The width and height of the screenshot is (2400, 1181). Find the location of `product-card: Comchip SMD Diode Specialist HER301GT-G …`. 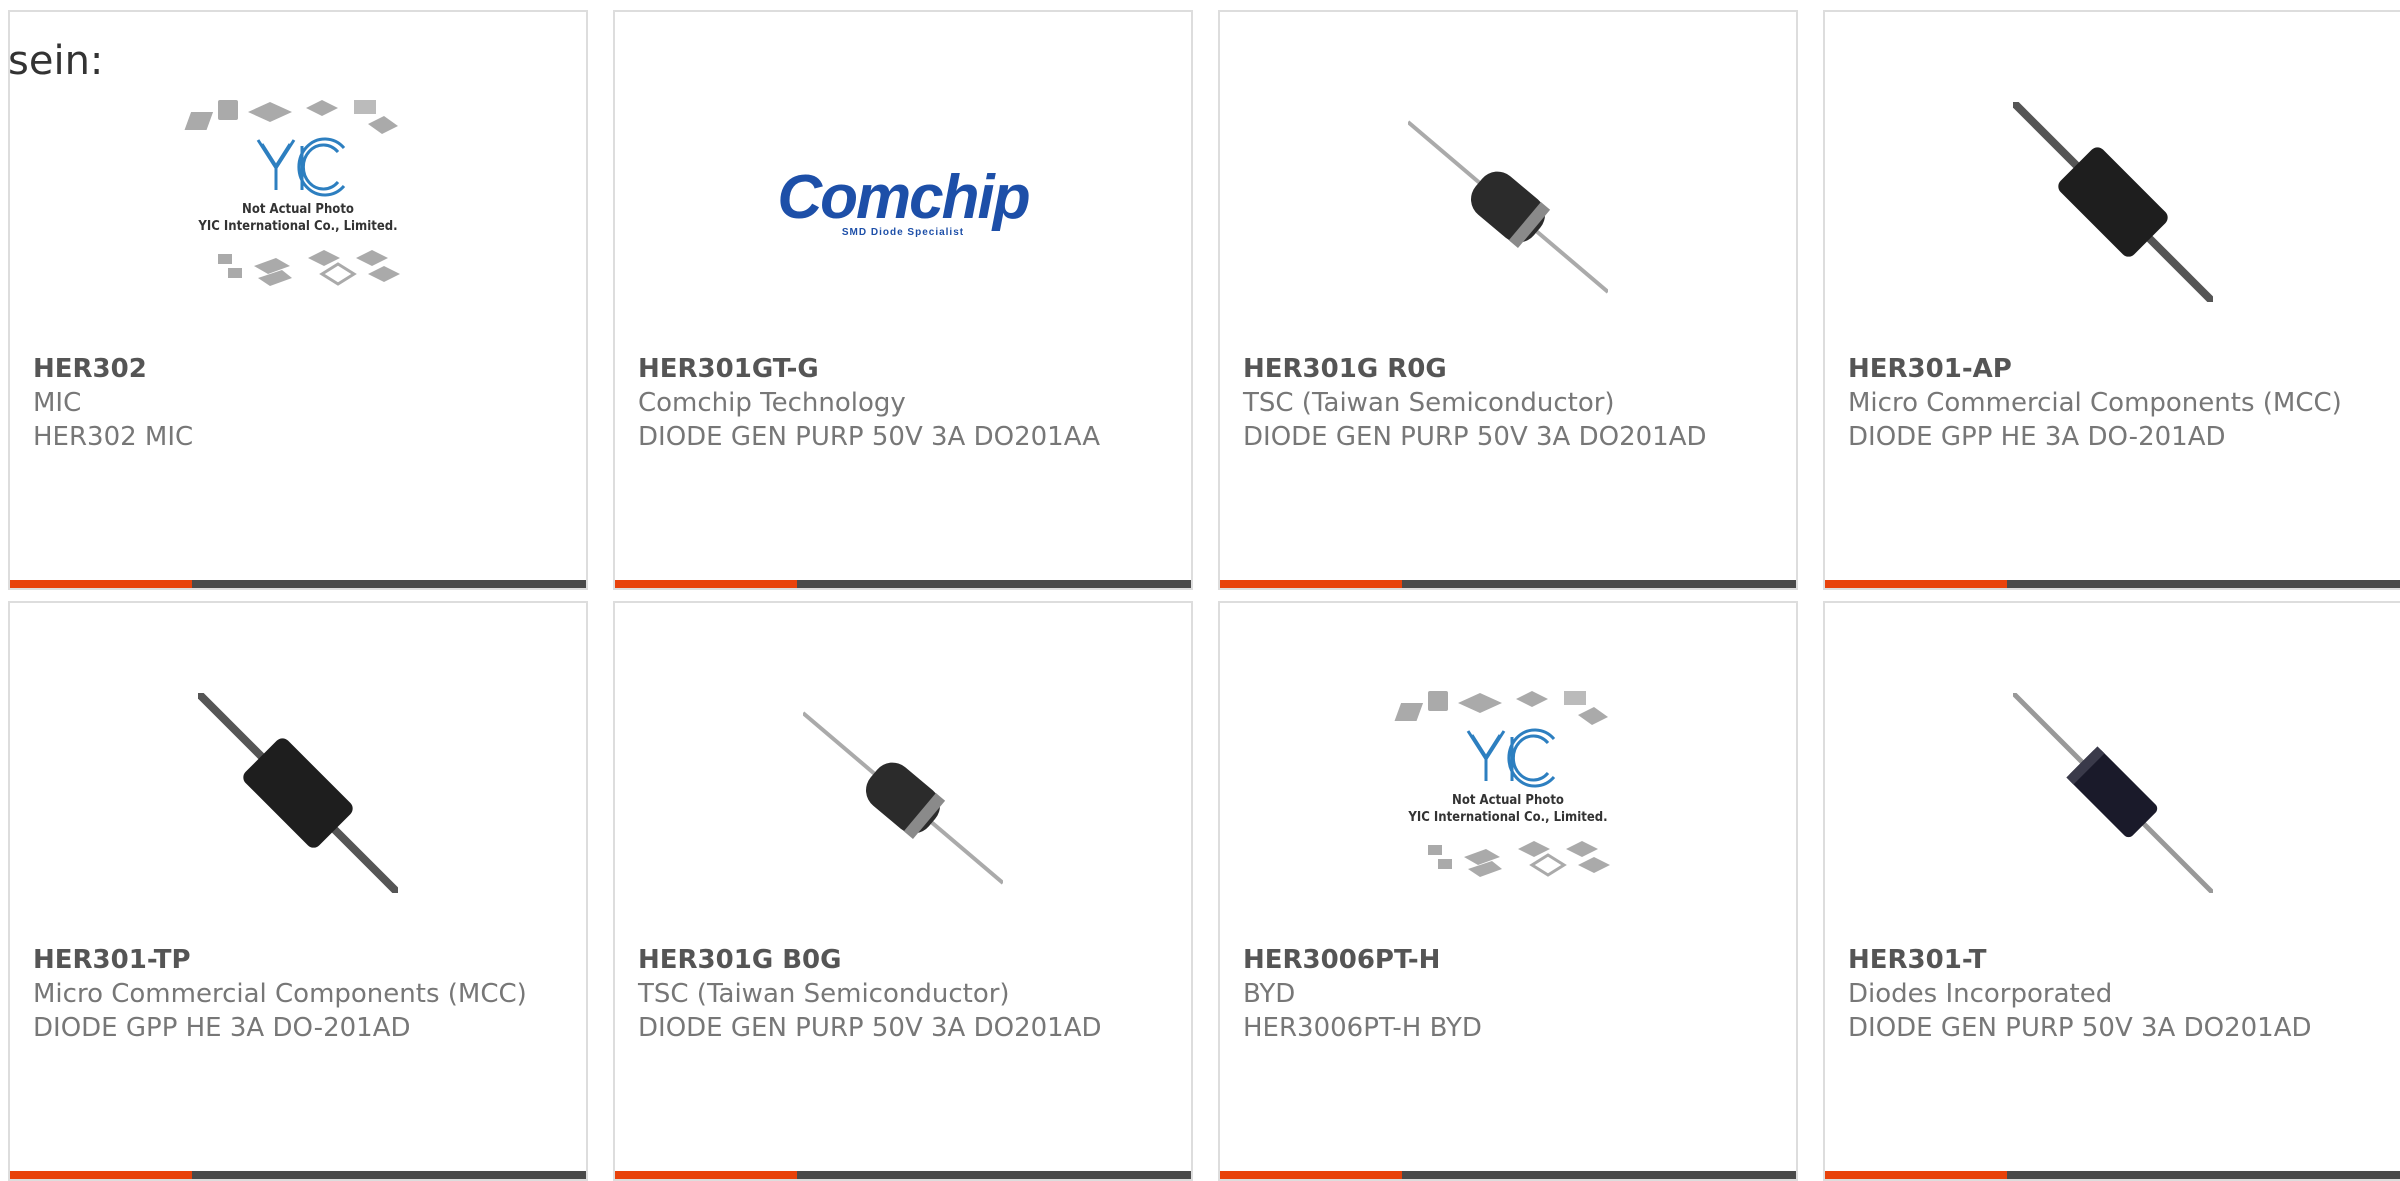

product-card: Comchip SMD Diode Specialist HER301GT-G … is located at coordinates (903, 300).